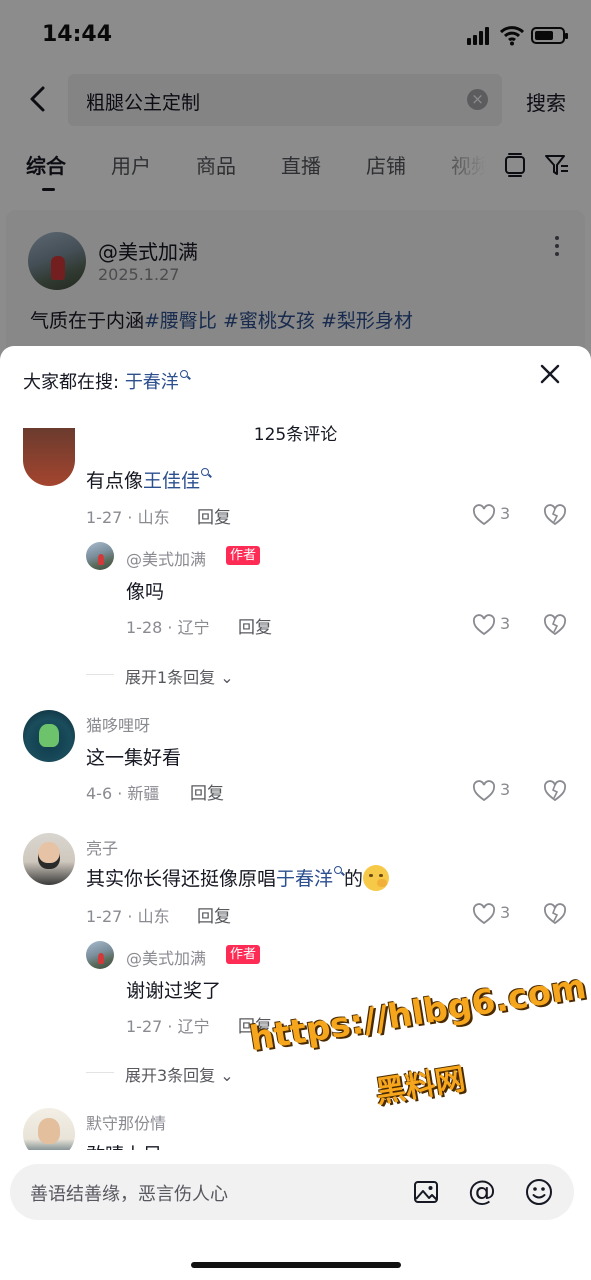 The image size is (591, 1280). I want to click on comment-text-part: 其实你长得还挺像原唱, so click(181, 879).